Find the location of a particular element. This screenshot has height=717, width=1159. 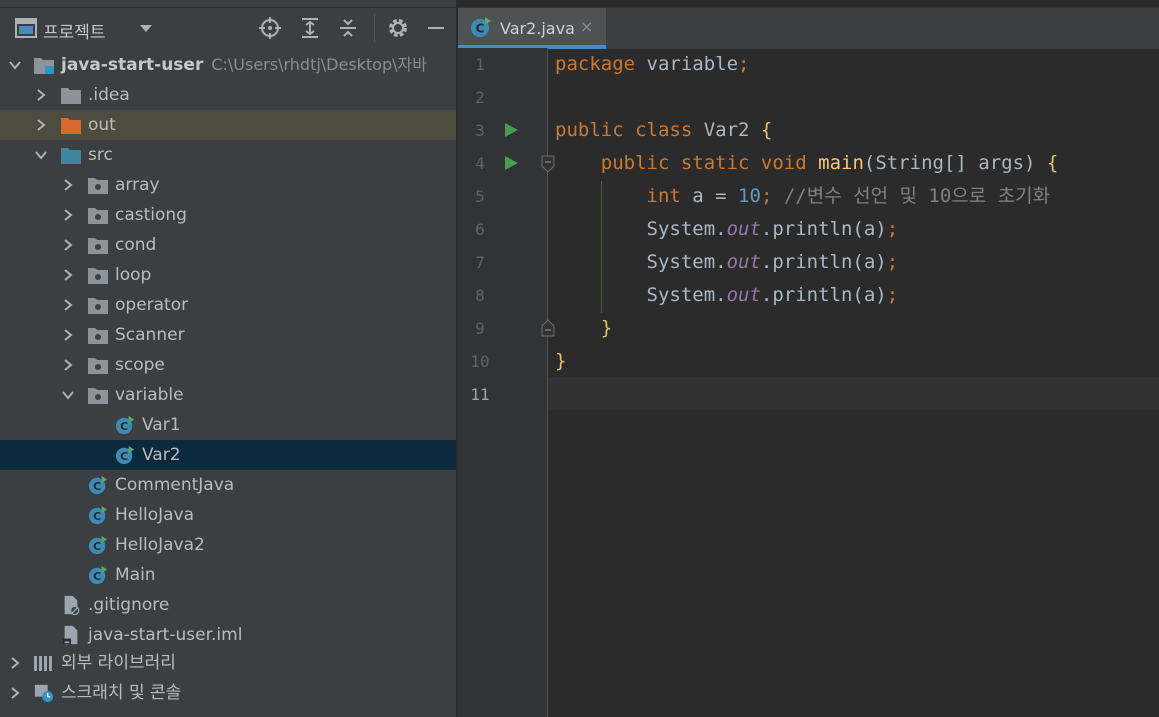

tree-item-label: .gitignore is located at coordinates (129, 605).